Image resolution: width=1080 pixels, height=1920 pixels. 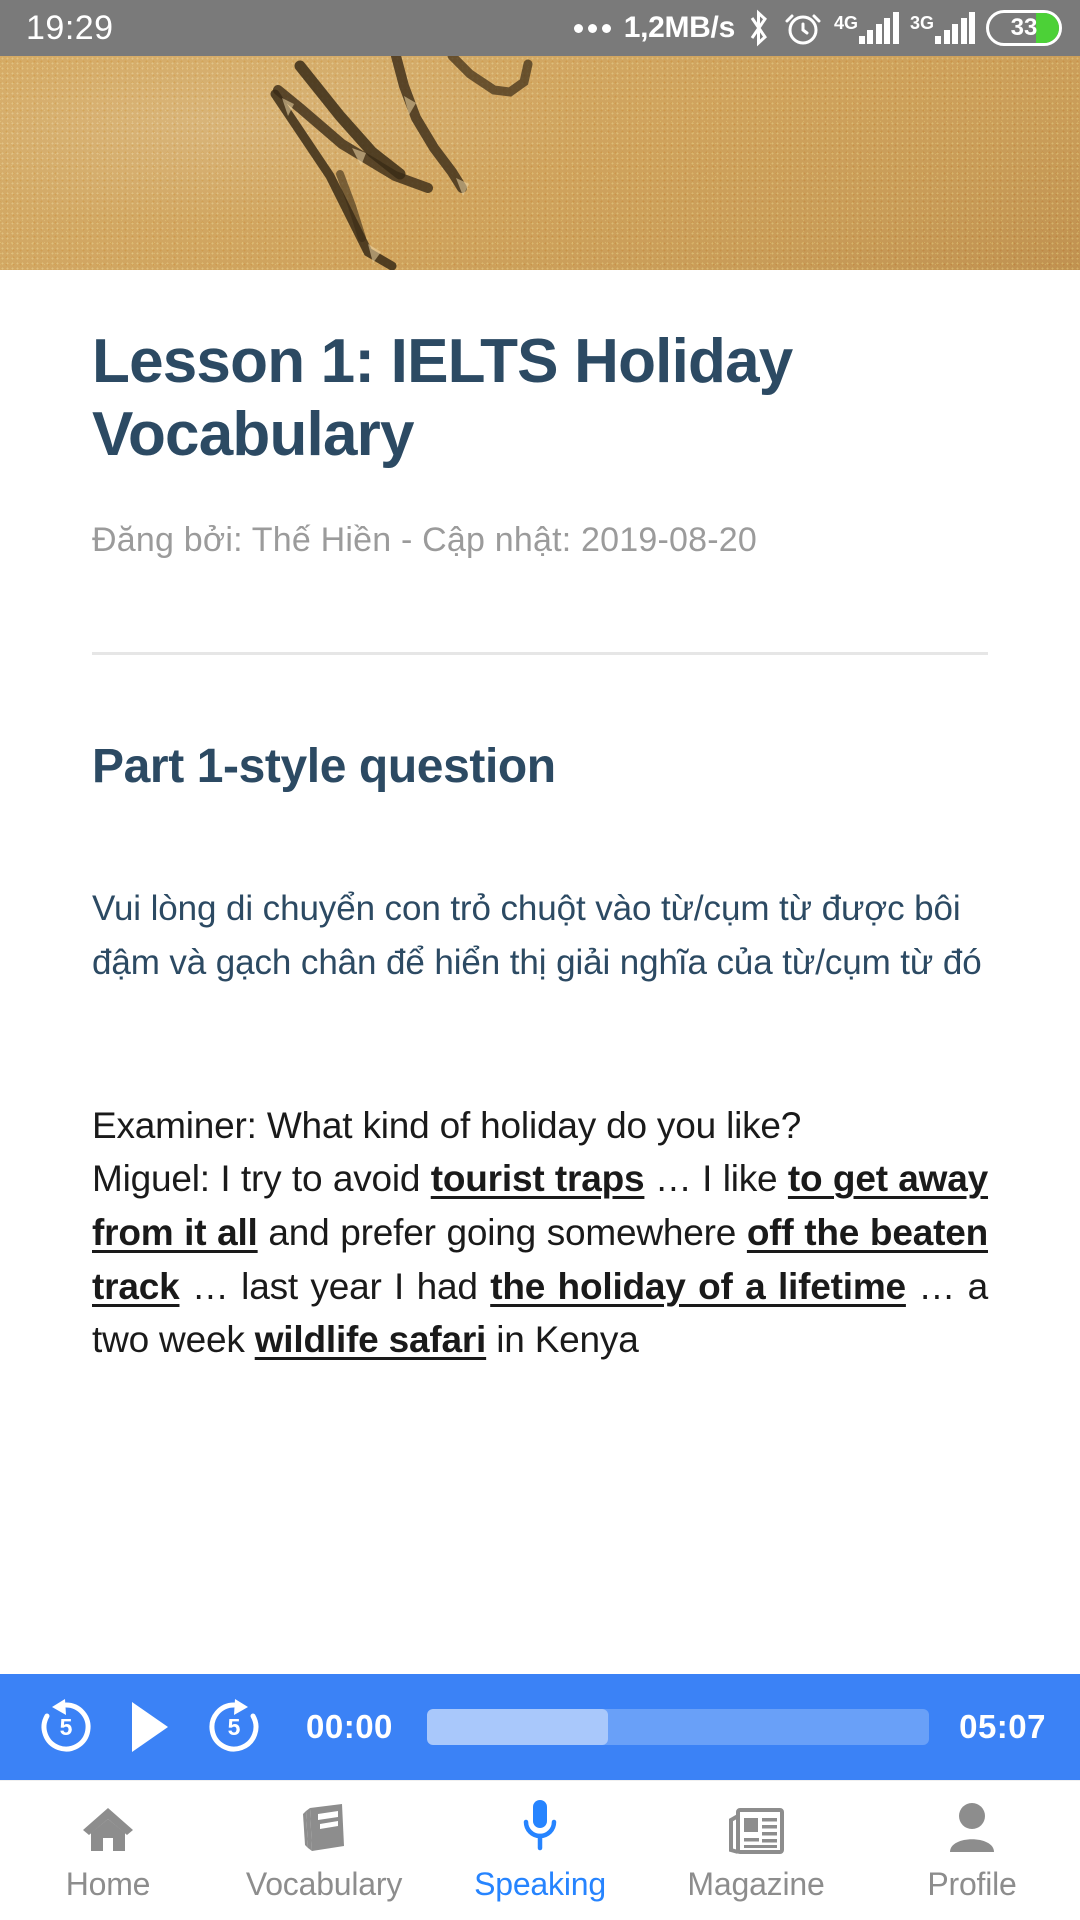 I want to click on nav-item-magazine: Magazine, so click(x=756, y=1850).